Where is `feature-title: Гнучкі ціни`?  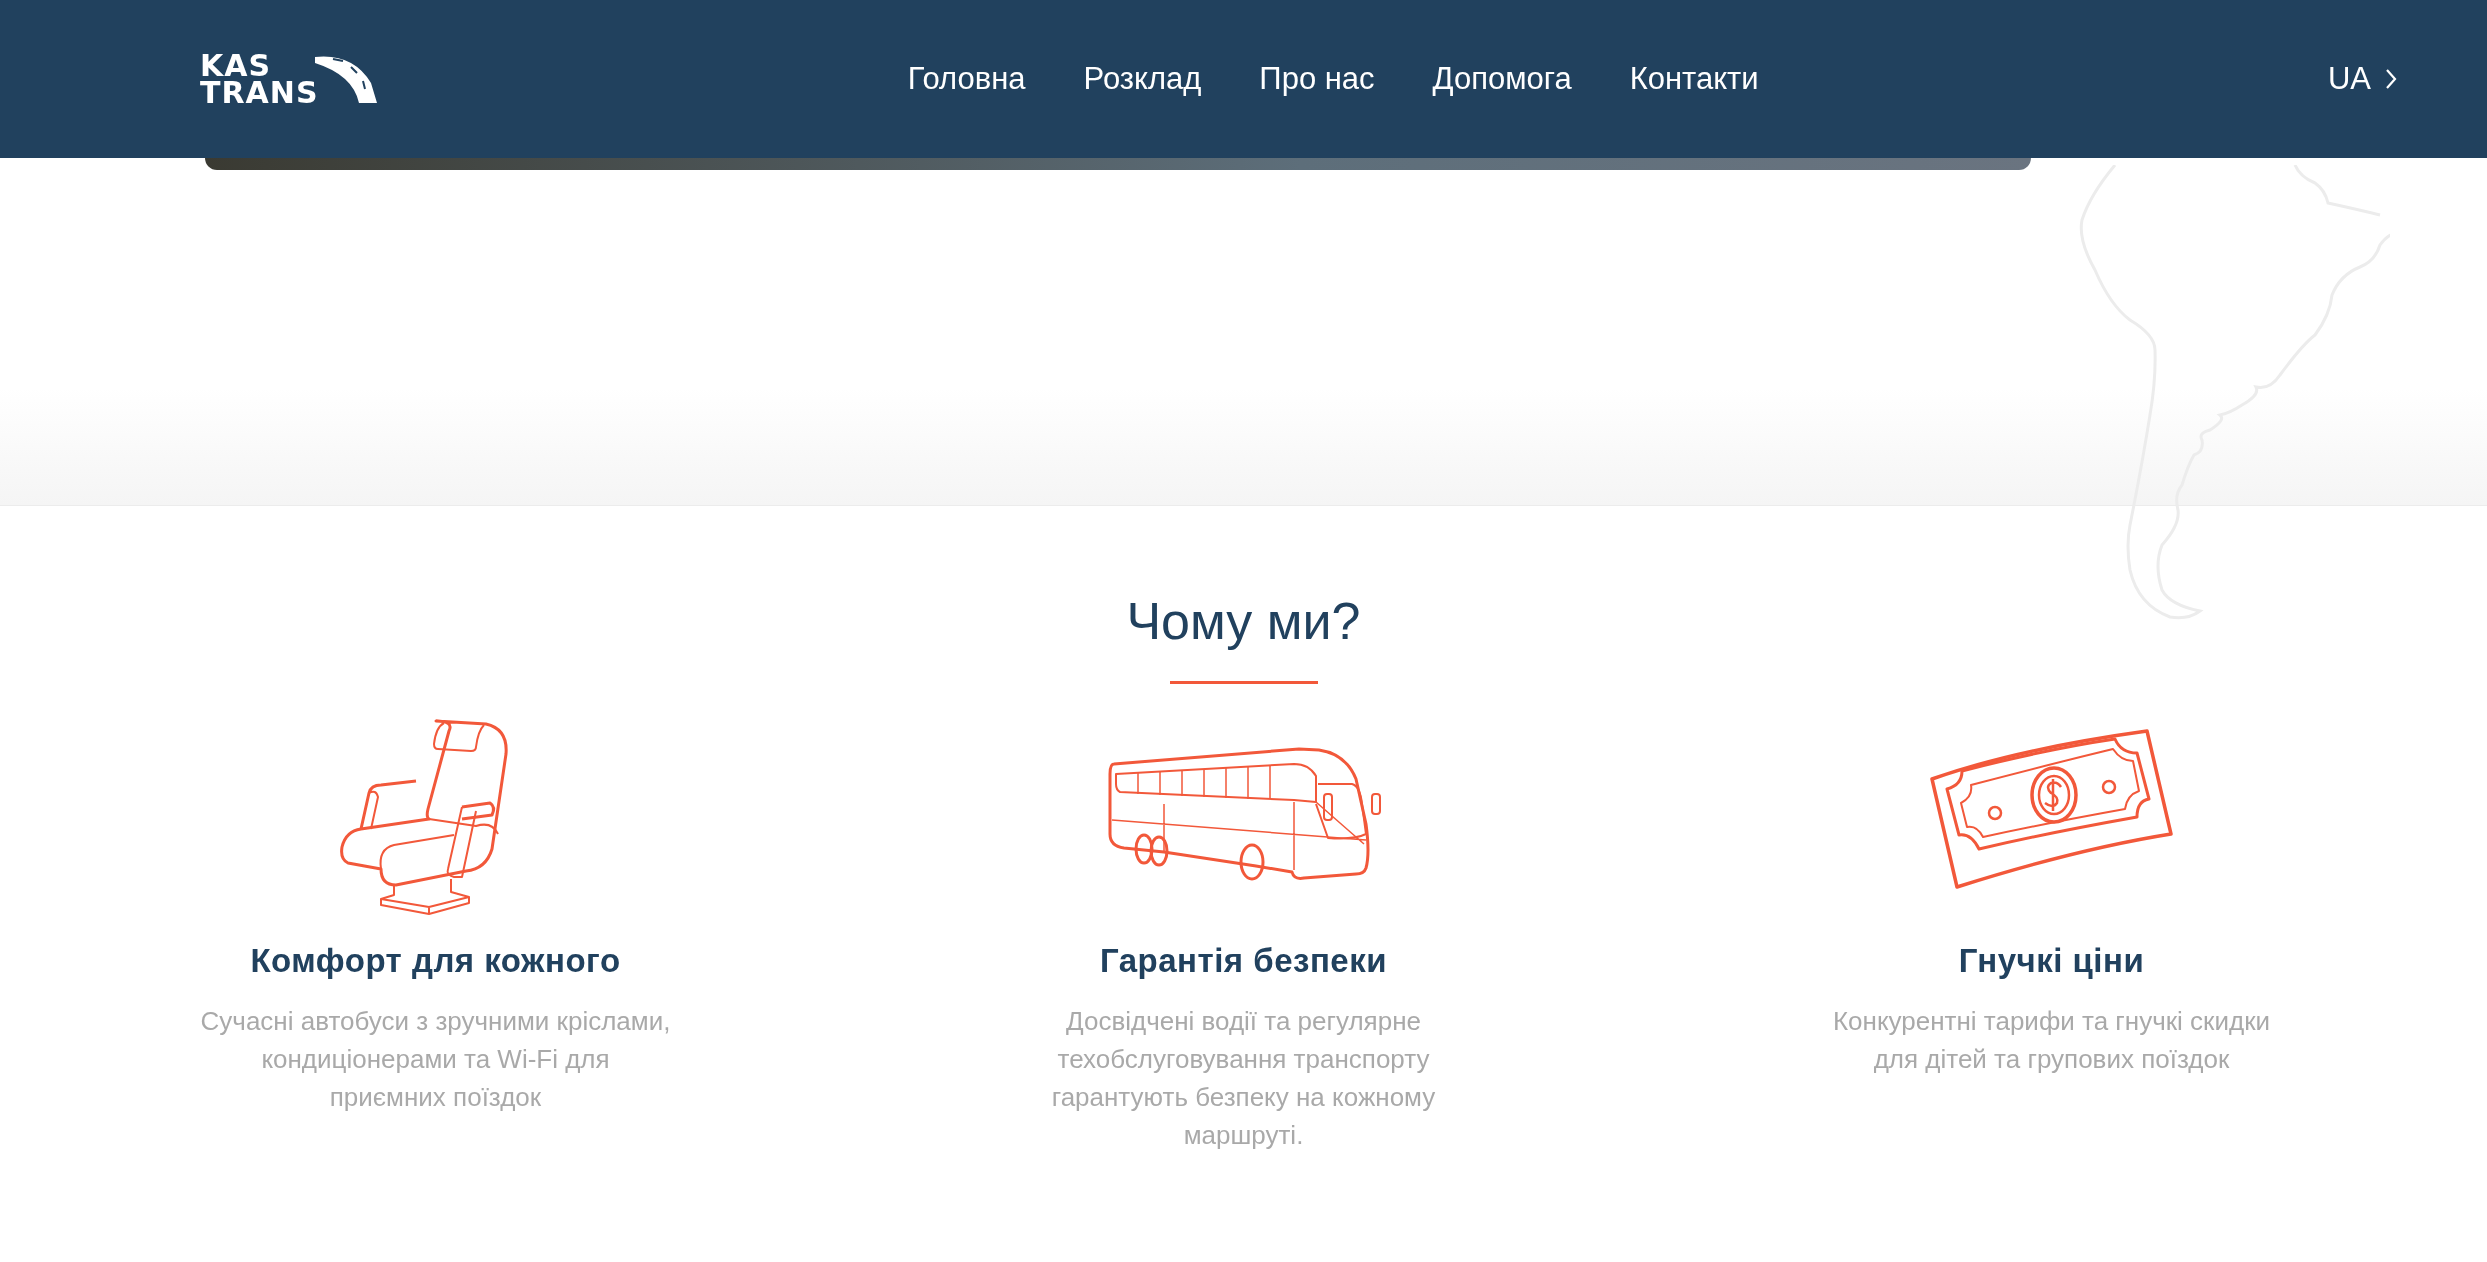 feature-title: Гнучкі ціни is located at coordinates (2051, 961).